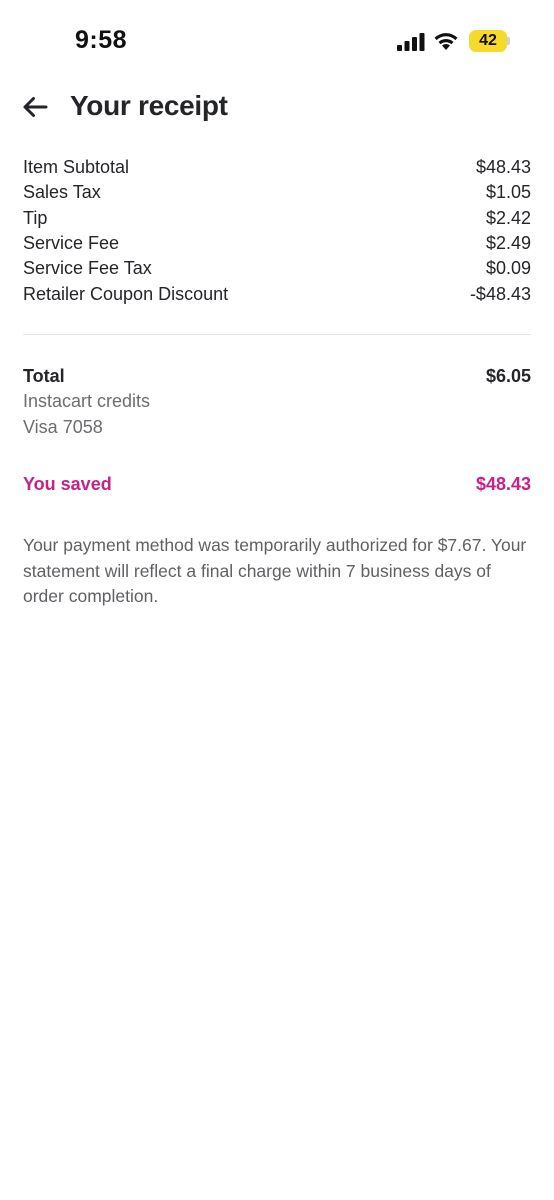 The image size is (554, 1200). I want to click on battery-cap, so click(508, 41).